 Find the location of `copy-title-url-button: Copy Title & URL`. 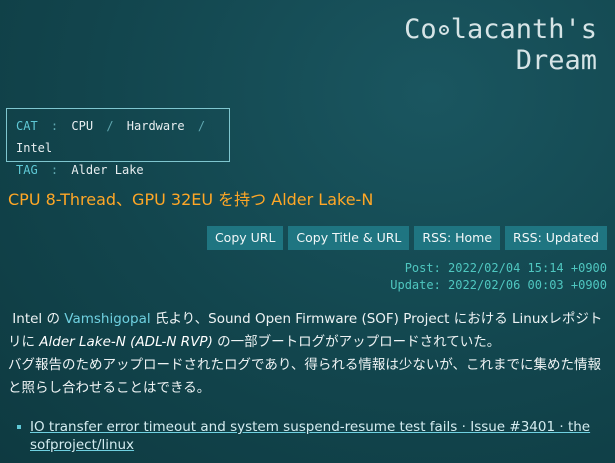

copy-title-url-button: Copy Title & URL is located at coordinates (349, 238).